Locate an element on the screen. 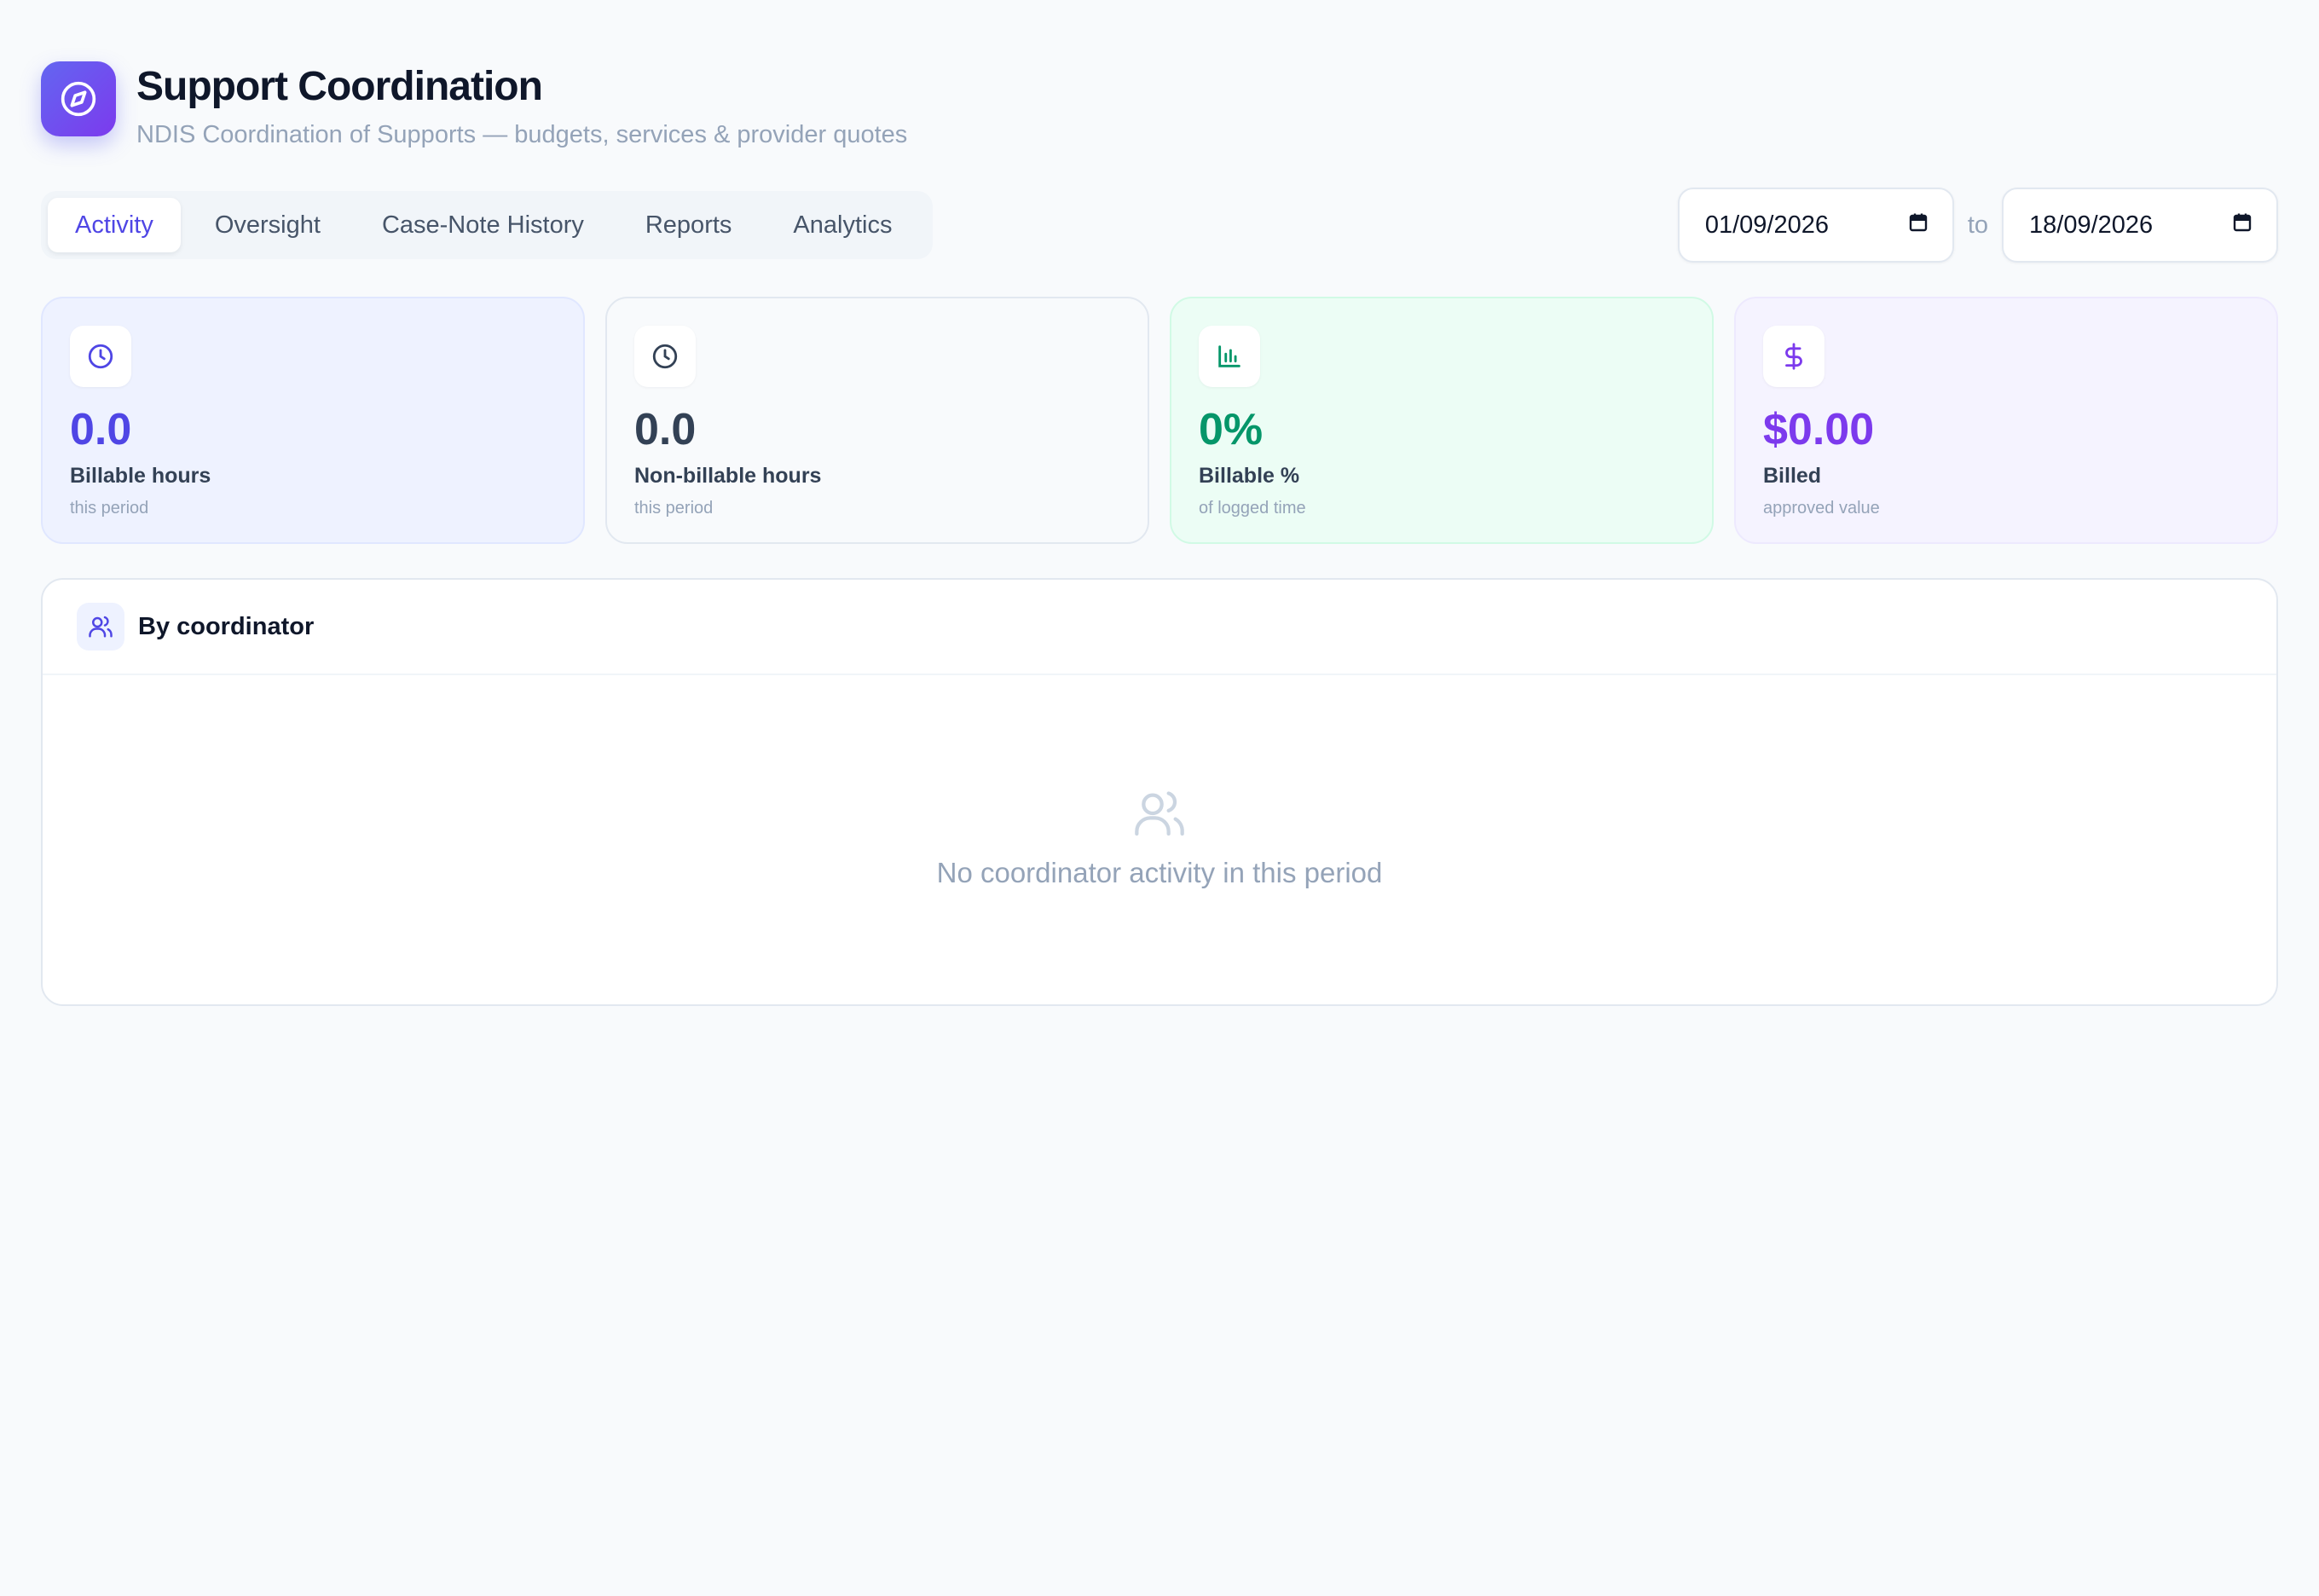  stat-value: $0.00 is located at coordinates (1819, 429).